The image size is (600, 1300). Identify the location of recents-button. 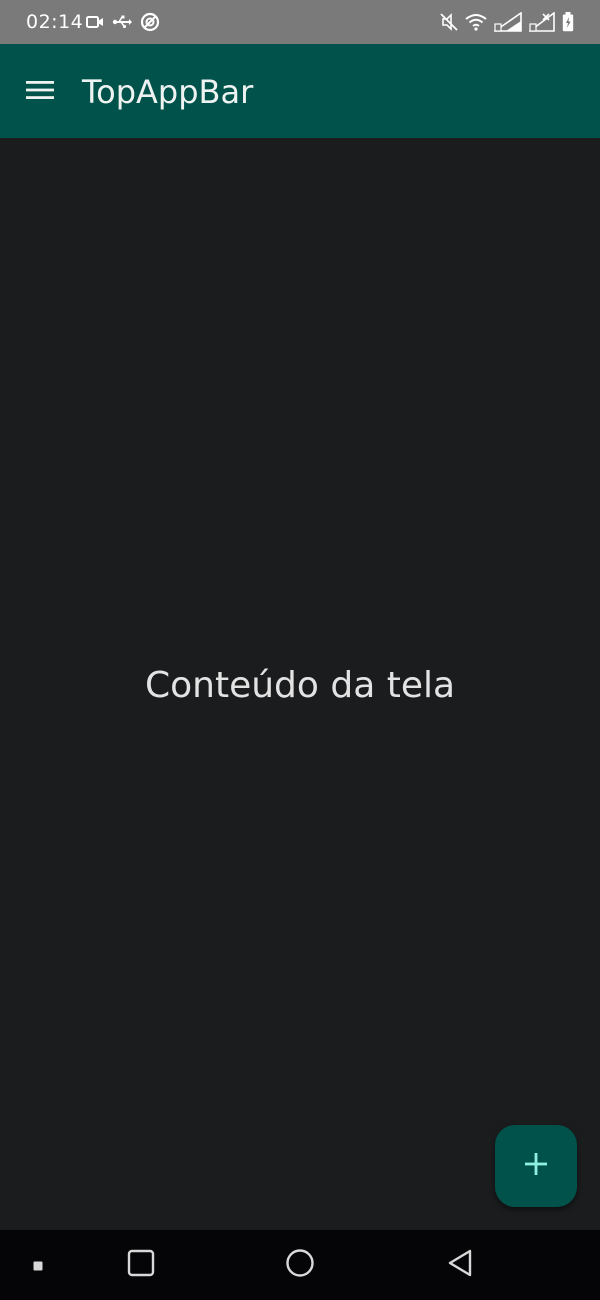
(38, 1265).